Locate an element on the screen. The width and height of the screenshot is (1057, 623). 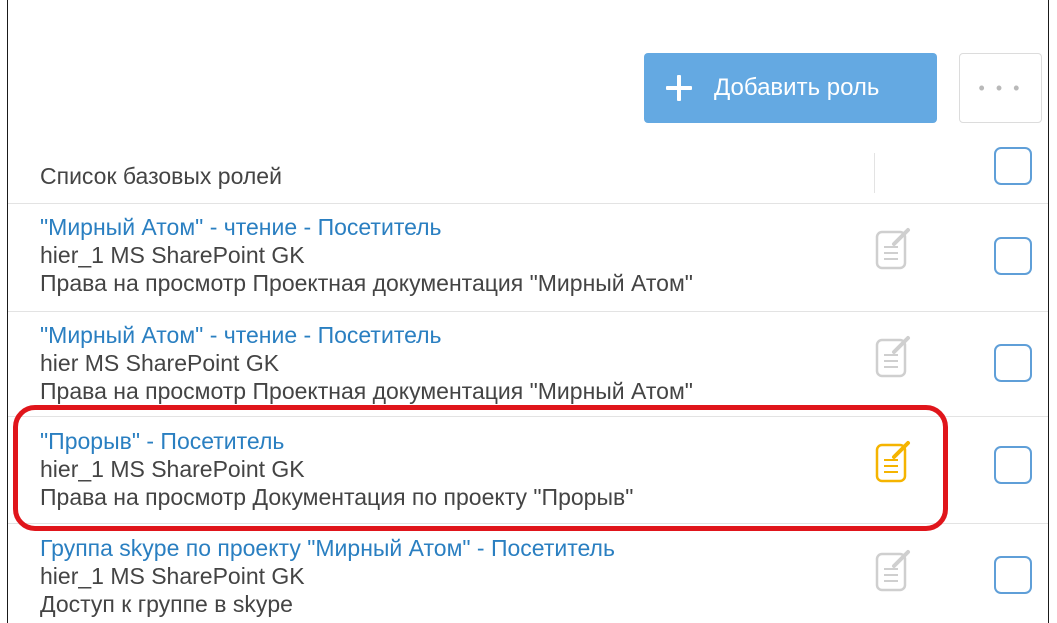
add-role-button: Добавить роль is located at coordinates (790, 88).